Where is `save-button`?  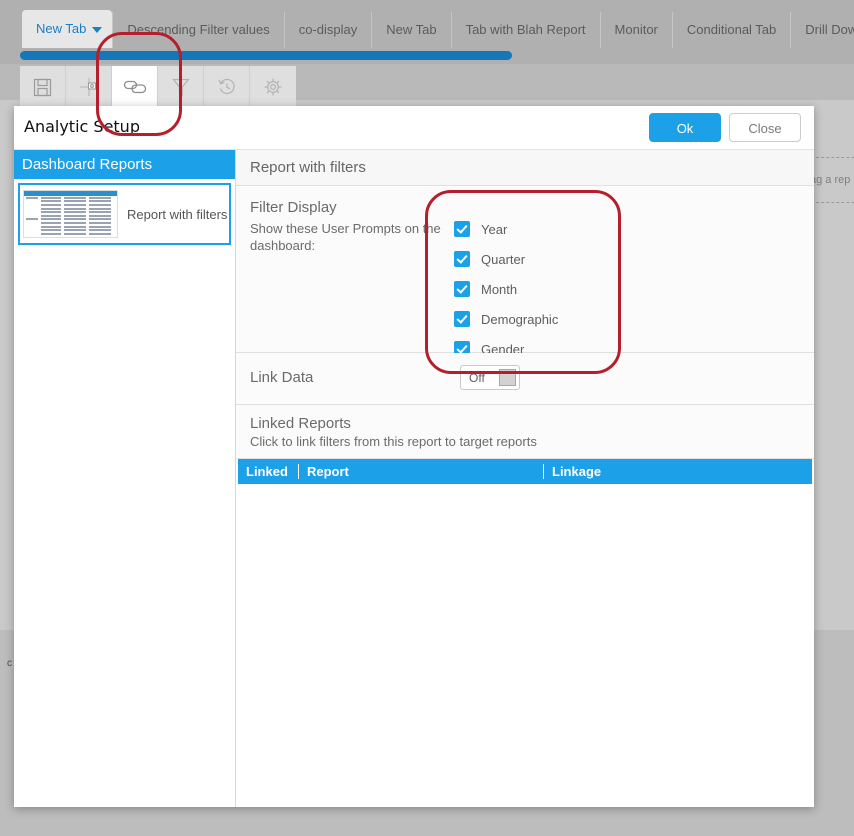 save-button is located at coordinates (43, 87).